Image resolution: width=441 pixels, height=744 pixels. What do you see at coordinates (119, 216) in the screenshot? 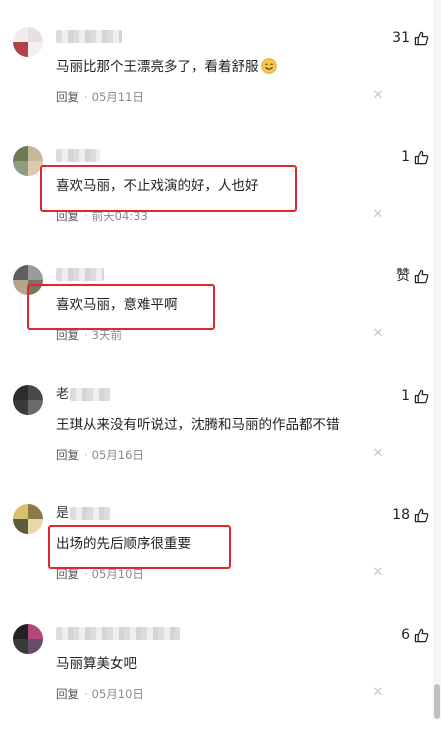
I see `comment-date: 前天04:33` at bounding box center [119, 216].